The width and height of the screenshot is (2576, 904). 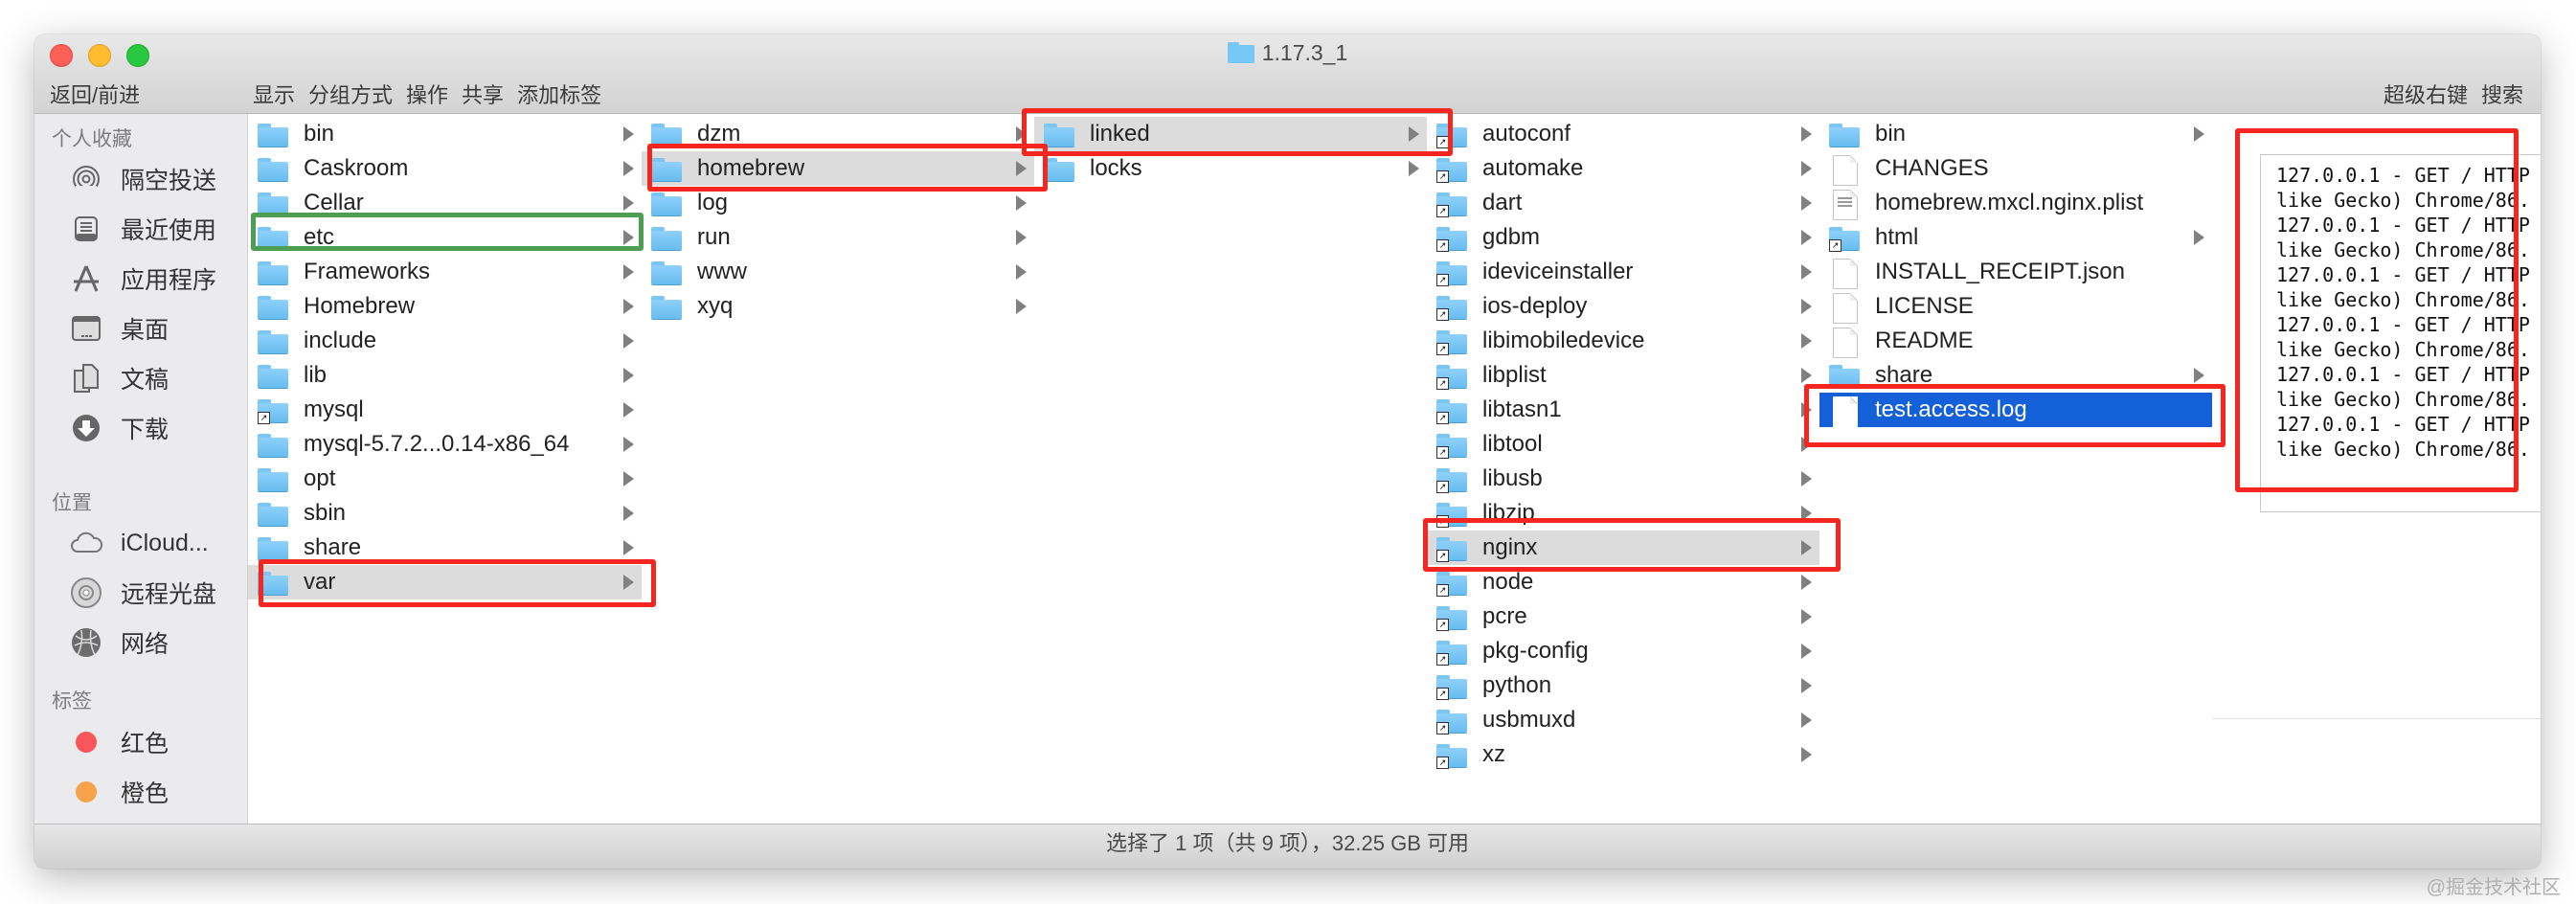 I want to click on list-item: ↗ libplist, so click(x=1623, y=375).